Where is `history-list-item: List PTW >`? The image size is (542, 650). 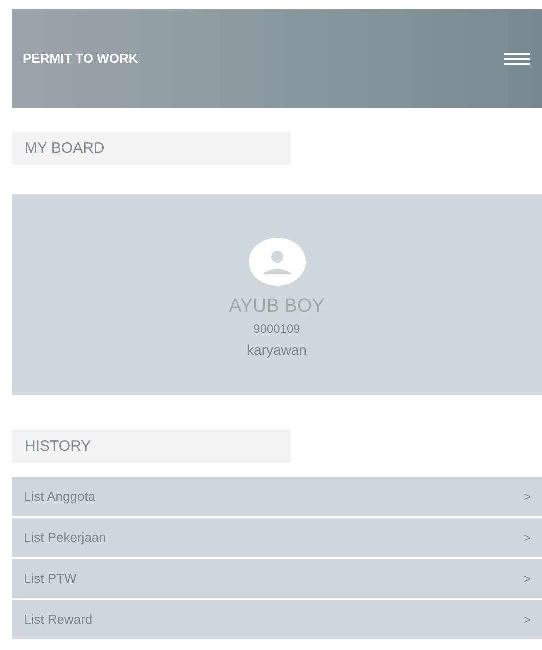
history-list-item: List PTW > is located at coordinates (277, 578).